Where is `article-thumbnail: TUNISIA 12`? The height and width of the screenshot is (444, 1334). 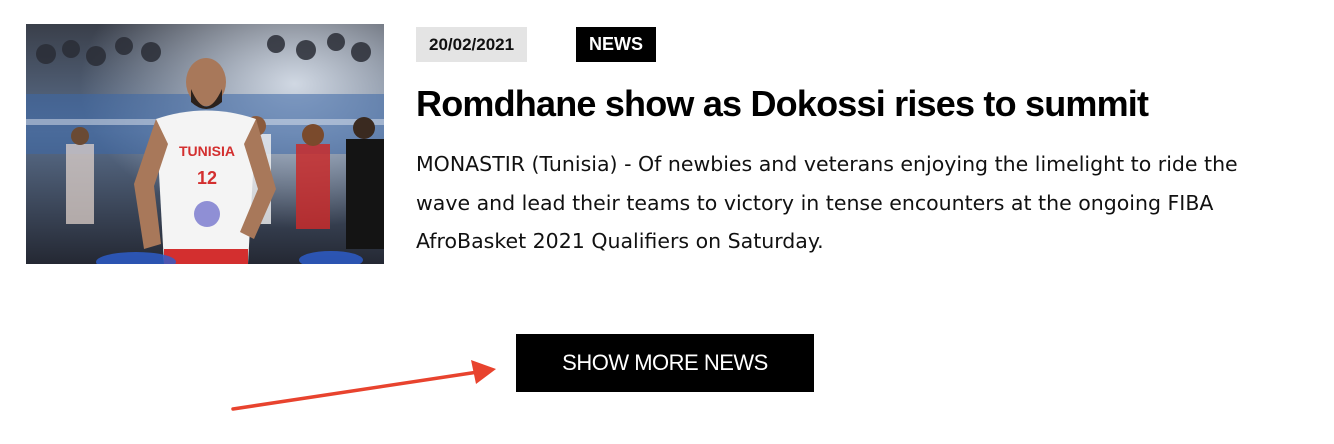
article-thumbnail: TUNISIA 12 is located at coordinates (205, 144).